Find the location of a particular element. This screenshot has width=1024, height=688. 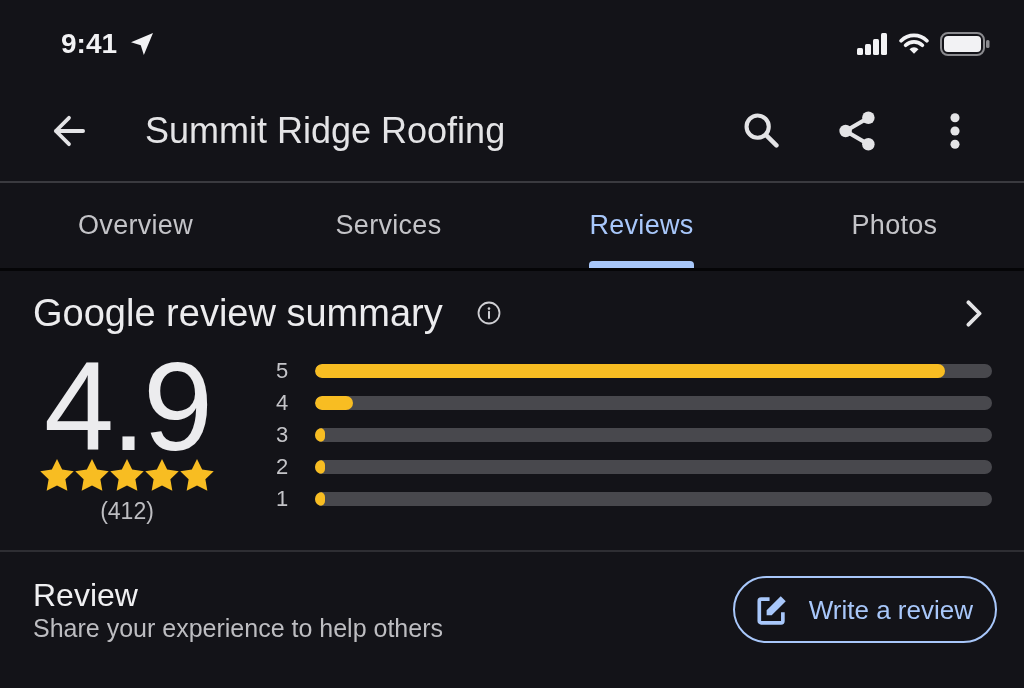

search-icon is located at coordinates (761, 130).